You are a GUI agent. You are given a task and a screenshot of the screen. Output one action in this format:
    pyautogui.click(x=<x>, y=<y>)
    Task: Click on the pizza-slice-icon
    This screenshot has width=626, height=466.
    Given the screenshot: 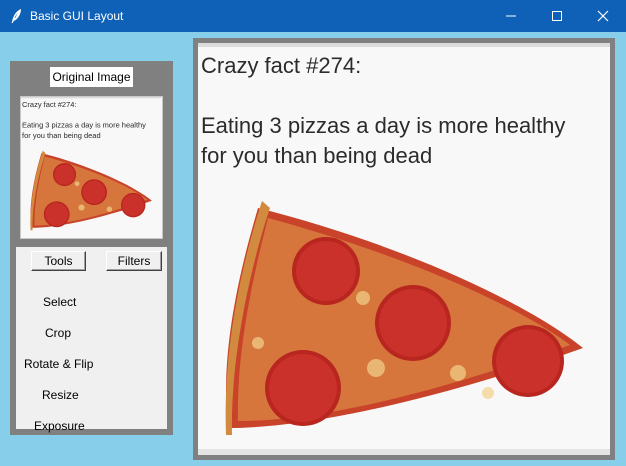 What is the action you would take?
    pyautogui.click(x=91, y=190)
    